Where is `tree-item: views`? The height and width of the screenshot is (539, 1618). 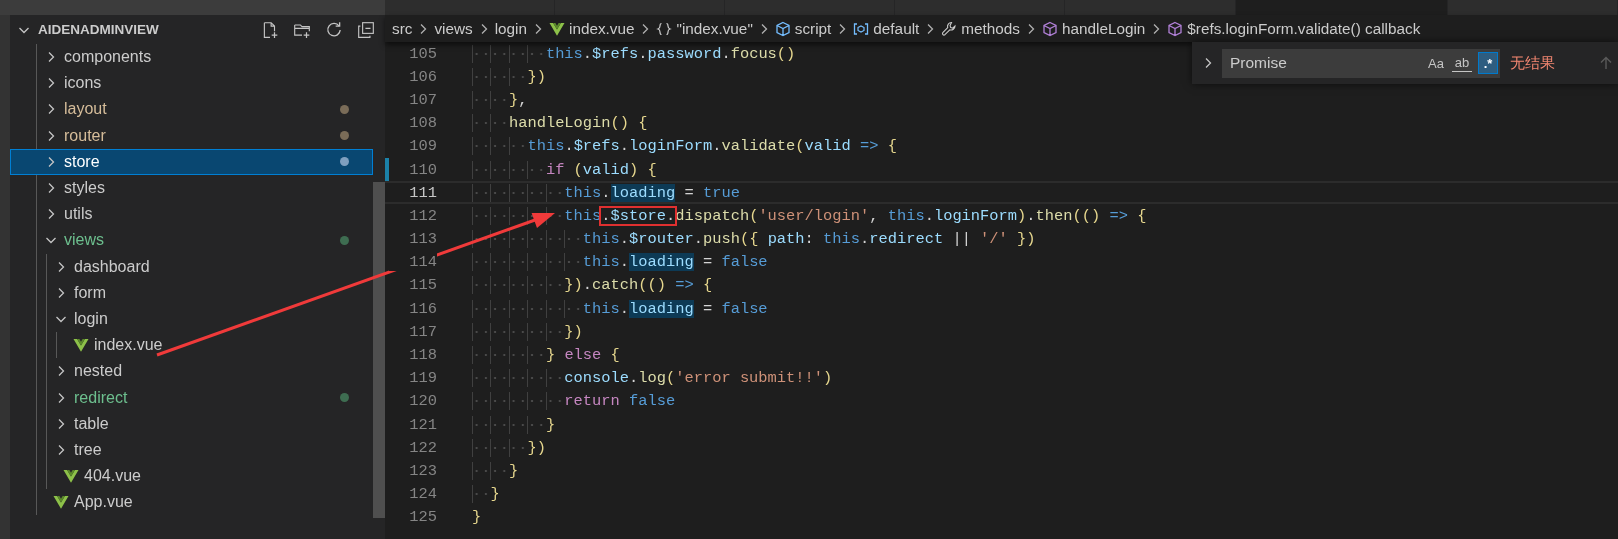
tree-item: views is located at coordinates (191, 240).